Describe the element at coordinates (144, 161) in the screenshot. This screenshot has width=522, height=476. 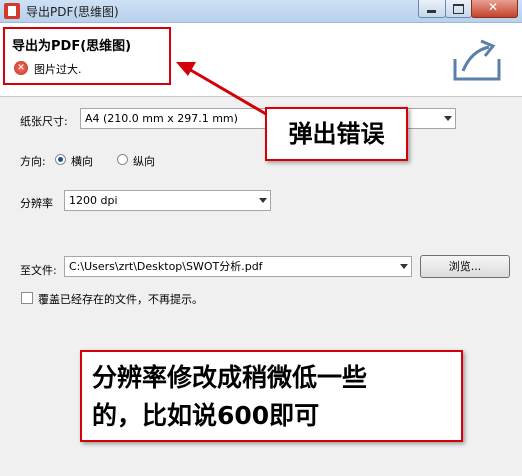
I see `portrait-label: 纵向` at that location.